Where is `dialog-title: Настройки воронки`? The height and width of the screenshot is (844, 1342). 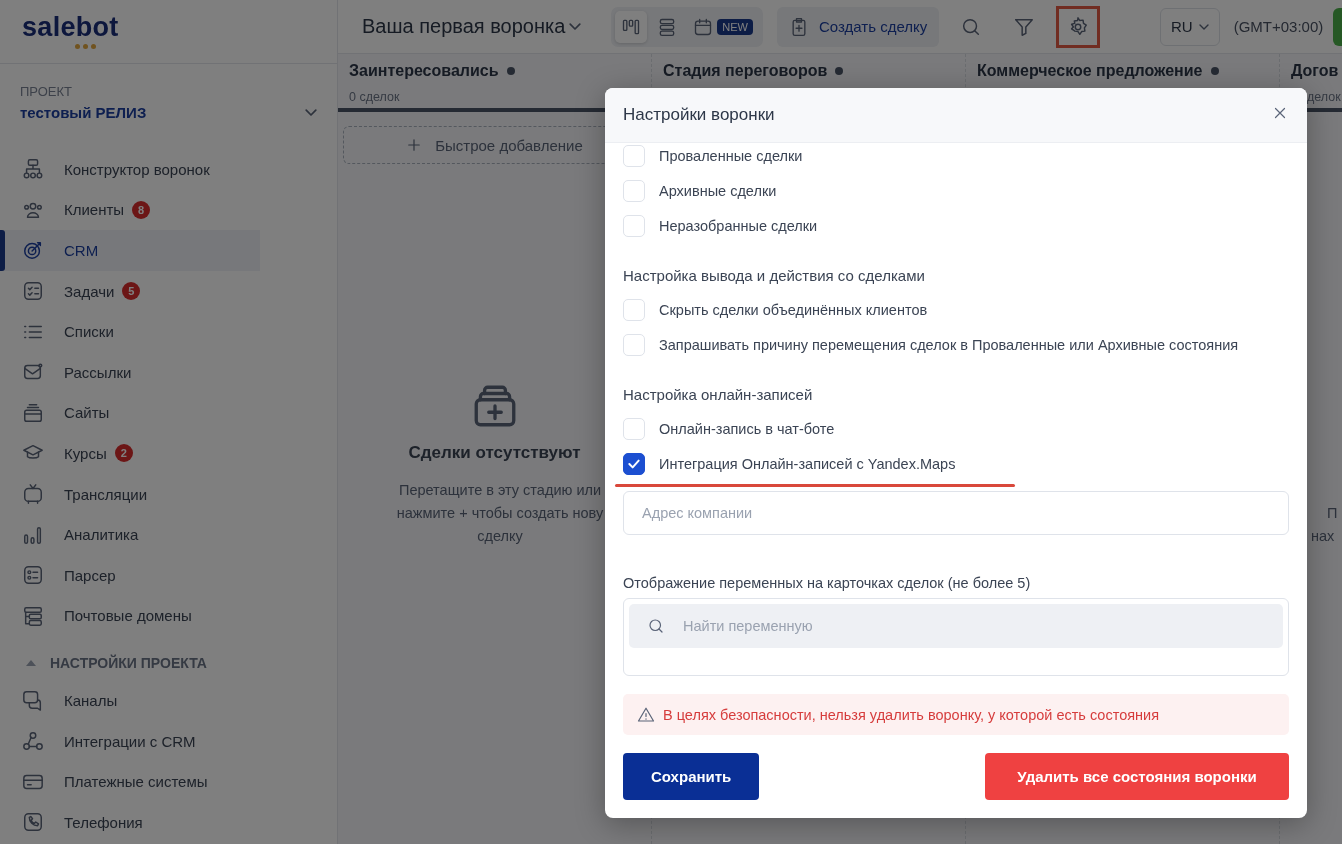
dialog-title: Настройки воронки is located at coordinates (699, 115).